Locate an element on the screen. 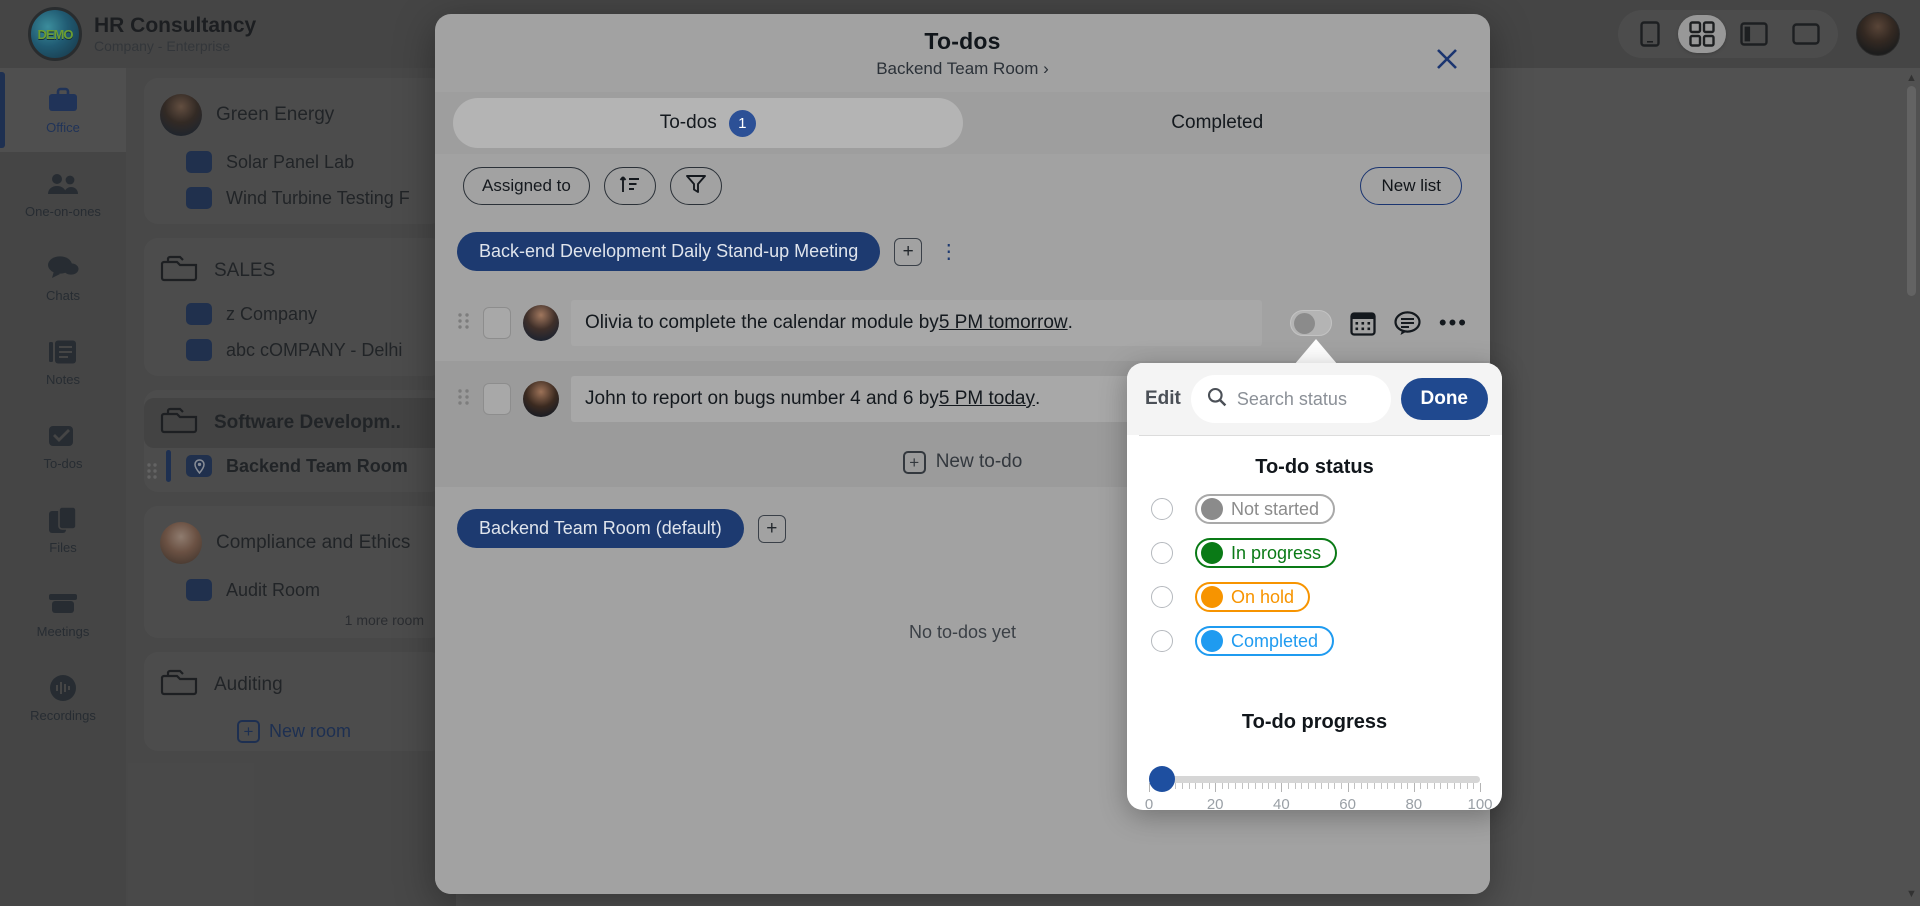 The image size is (1920, 906). edit-button: Edit is located at coordinates (1163, 399).